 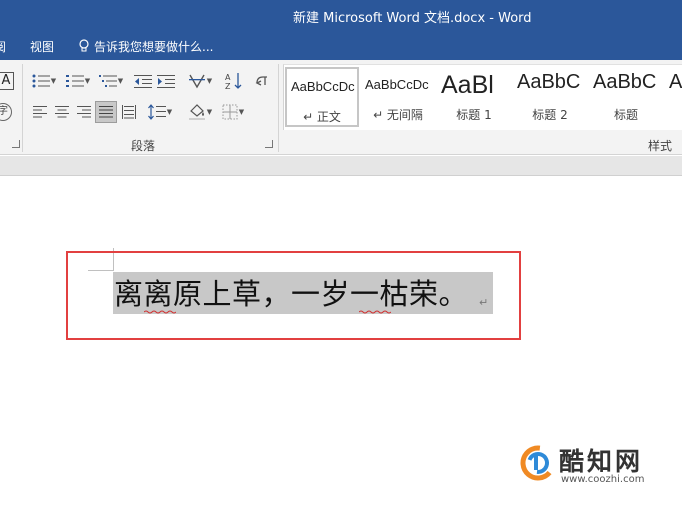 I want to click on increase-indent-button, so click(x=166, y=81).